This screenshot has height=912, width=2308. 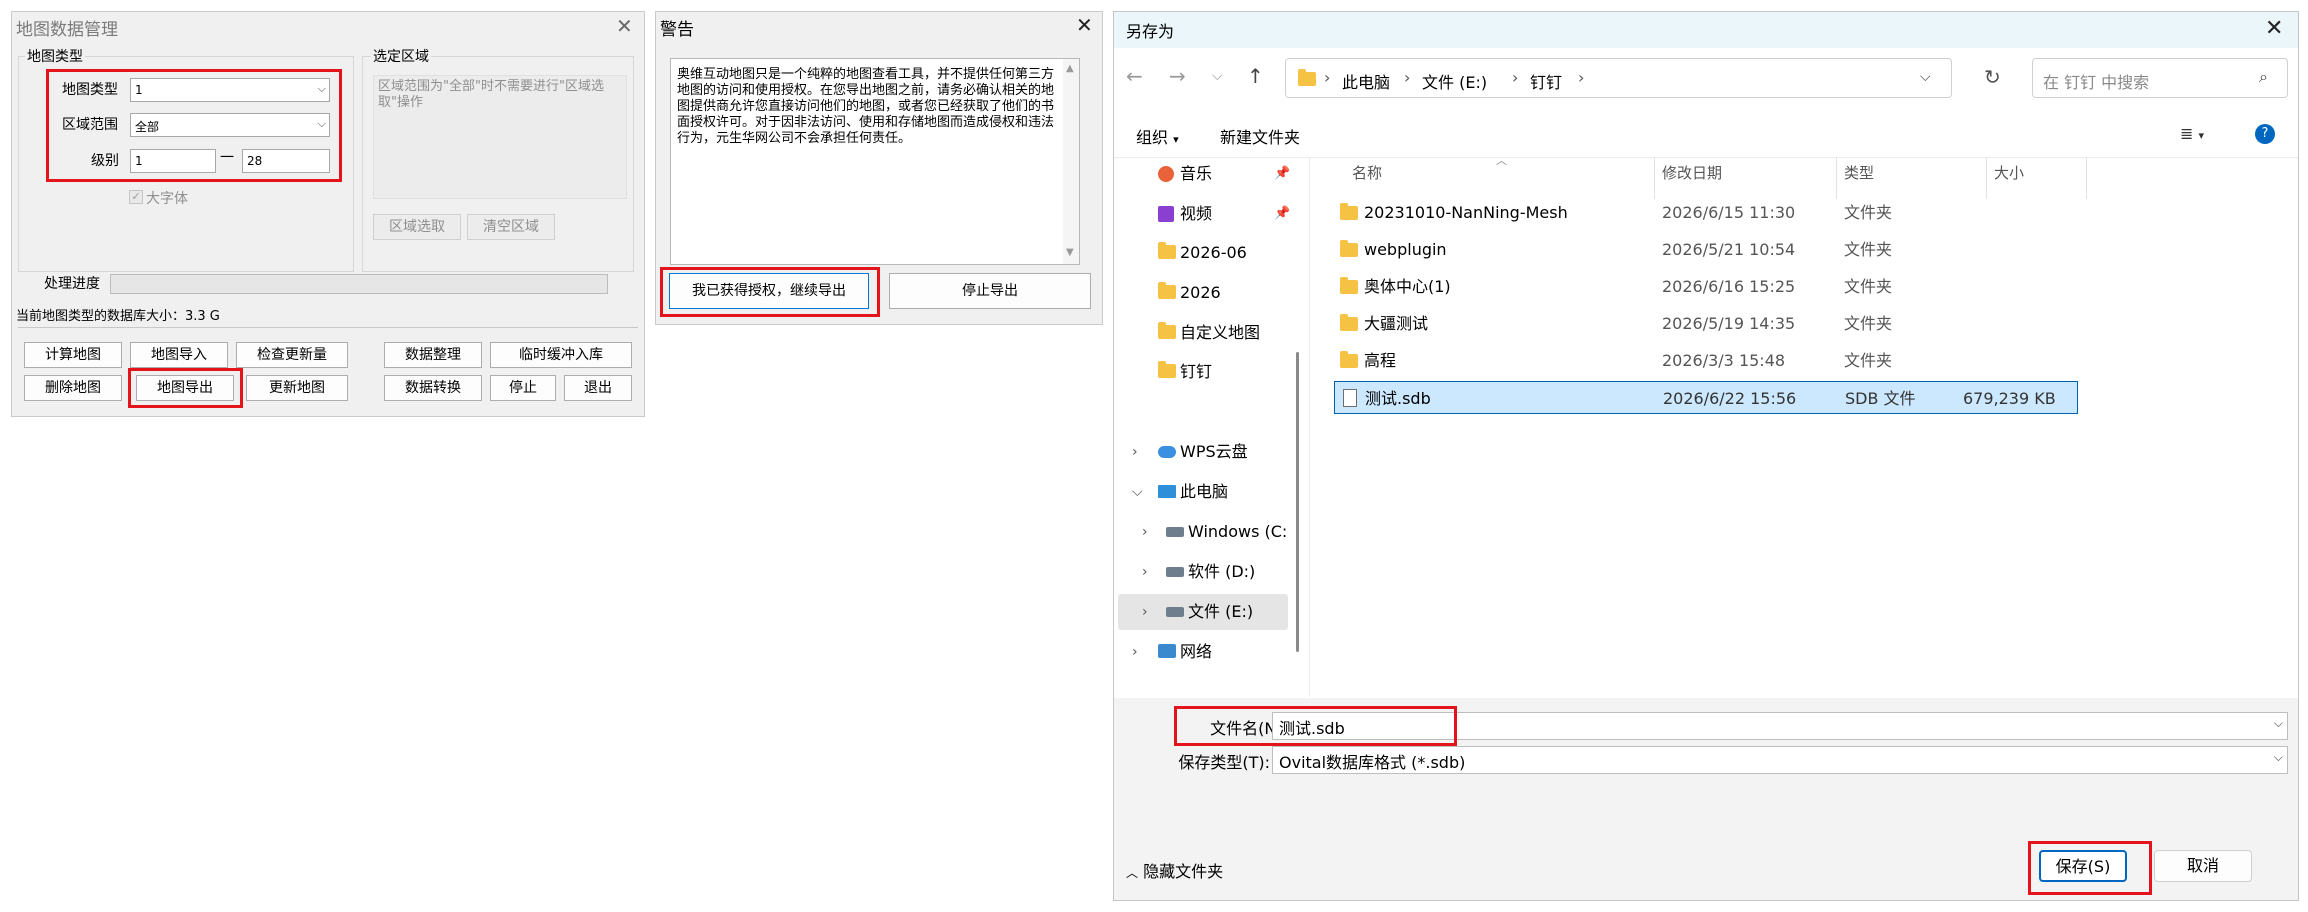 What do you see at coordinates (1992, 77) in the screenshot?
I see `refresh-icon: ↻` at bounding box center [1992, 77].